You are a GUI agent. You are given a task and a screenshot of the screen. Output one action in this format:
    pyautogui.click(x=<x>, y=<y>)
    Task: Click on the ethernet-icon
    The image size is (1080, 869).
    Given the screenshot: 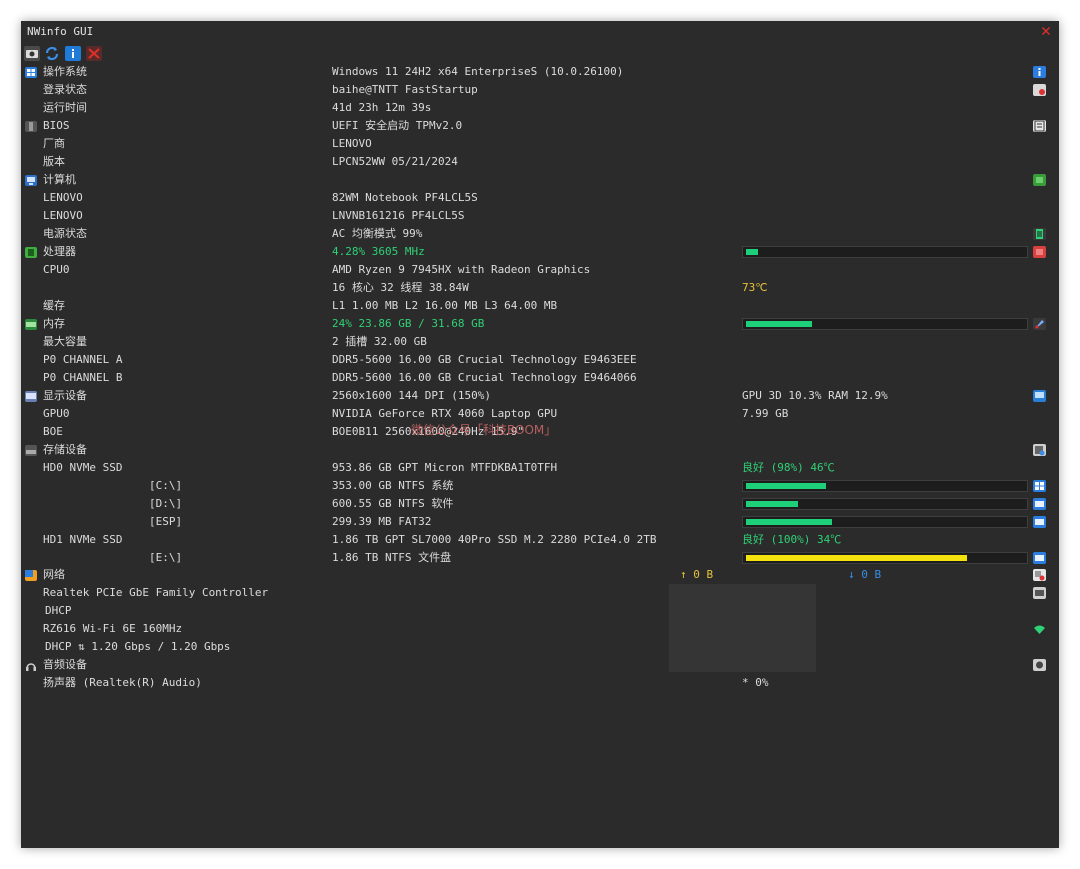 What is the action you would take?
    pyautogui.click(x=1039, y=593)
    